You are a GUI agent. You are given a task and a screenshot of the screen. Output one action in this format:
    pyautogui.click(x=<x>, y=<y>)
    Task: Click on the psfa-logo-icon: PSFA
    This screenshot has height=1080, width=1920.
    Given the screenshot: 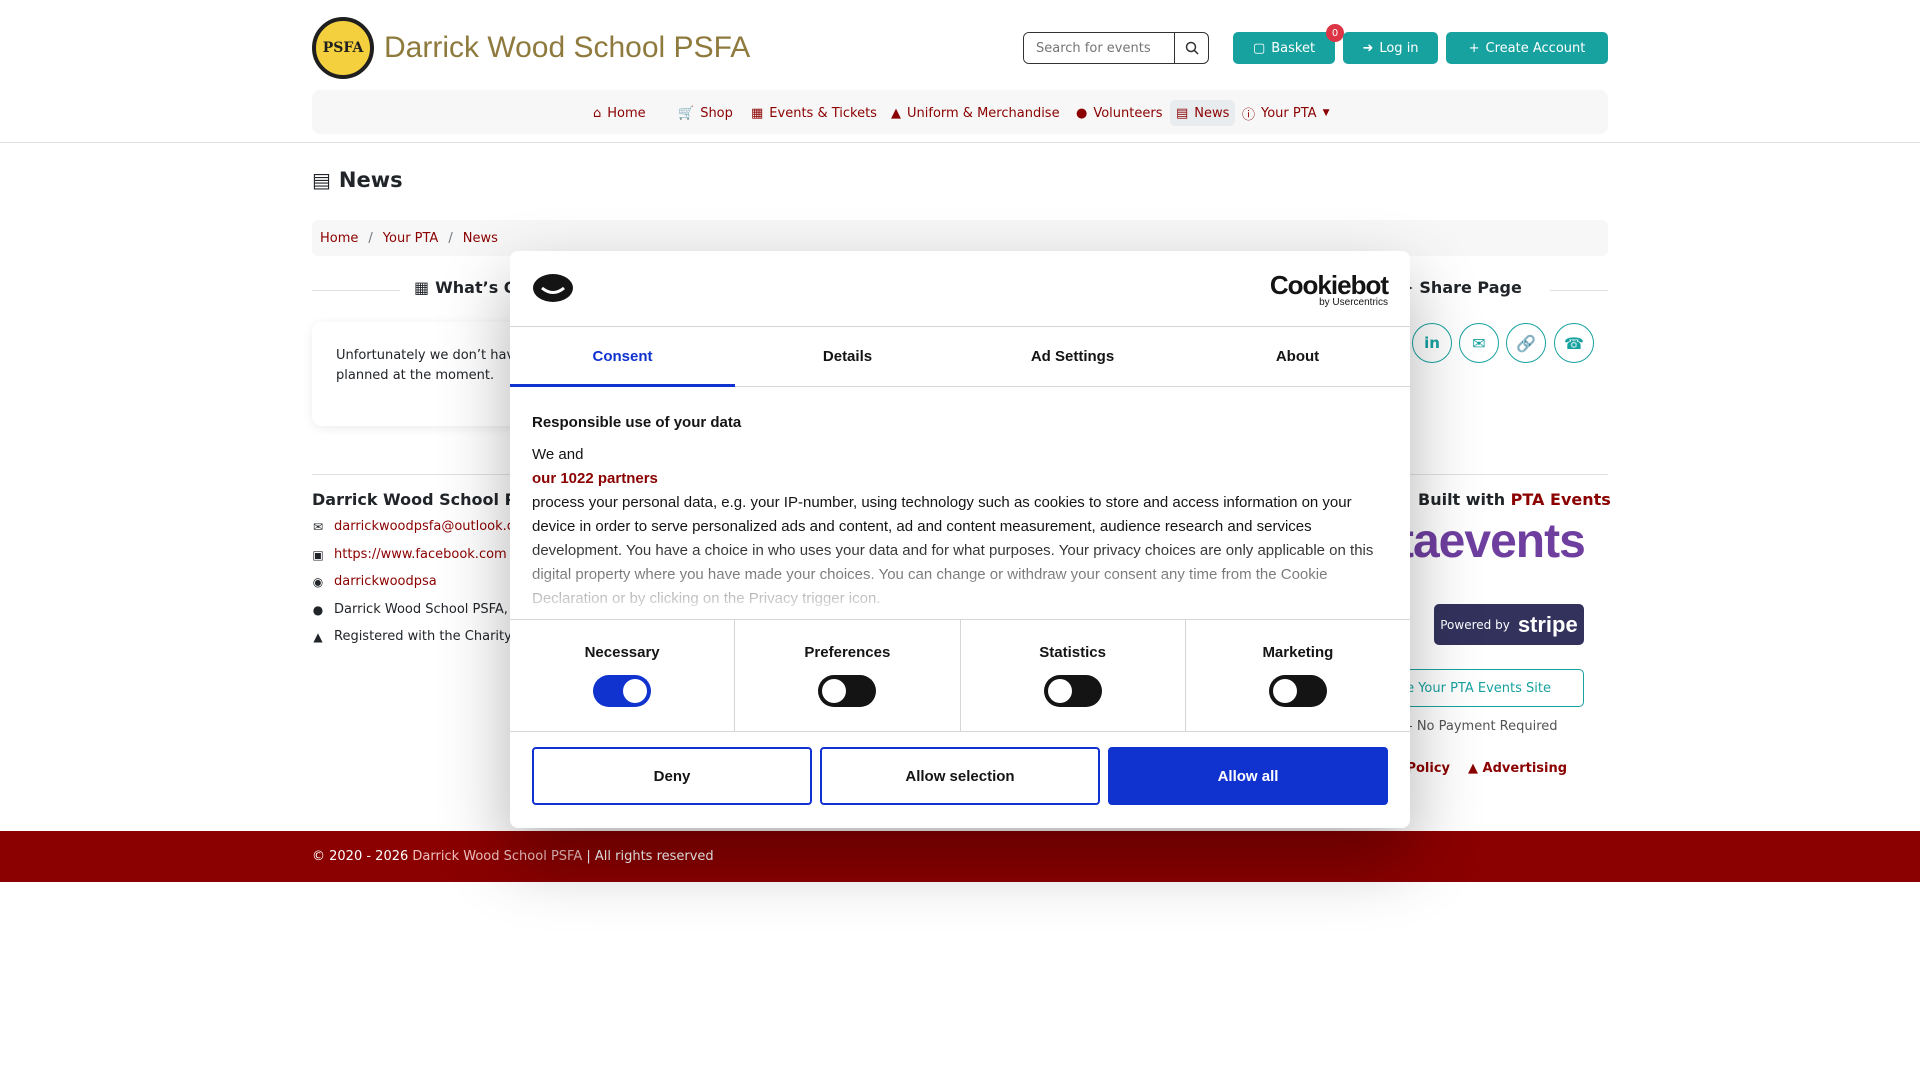 What is the action you would take?
    pyautogui.click(x=343, y=48)
    